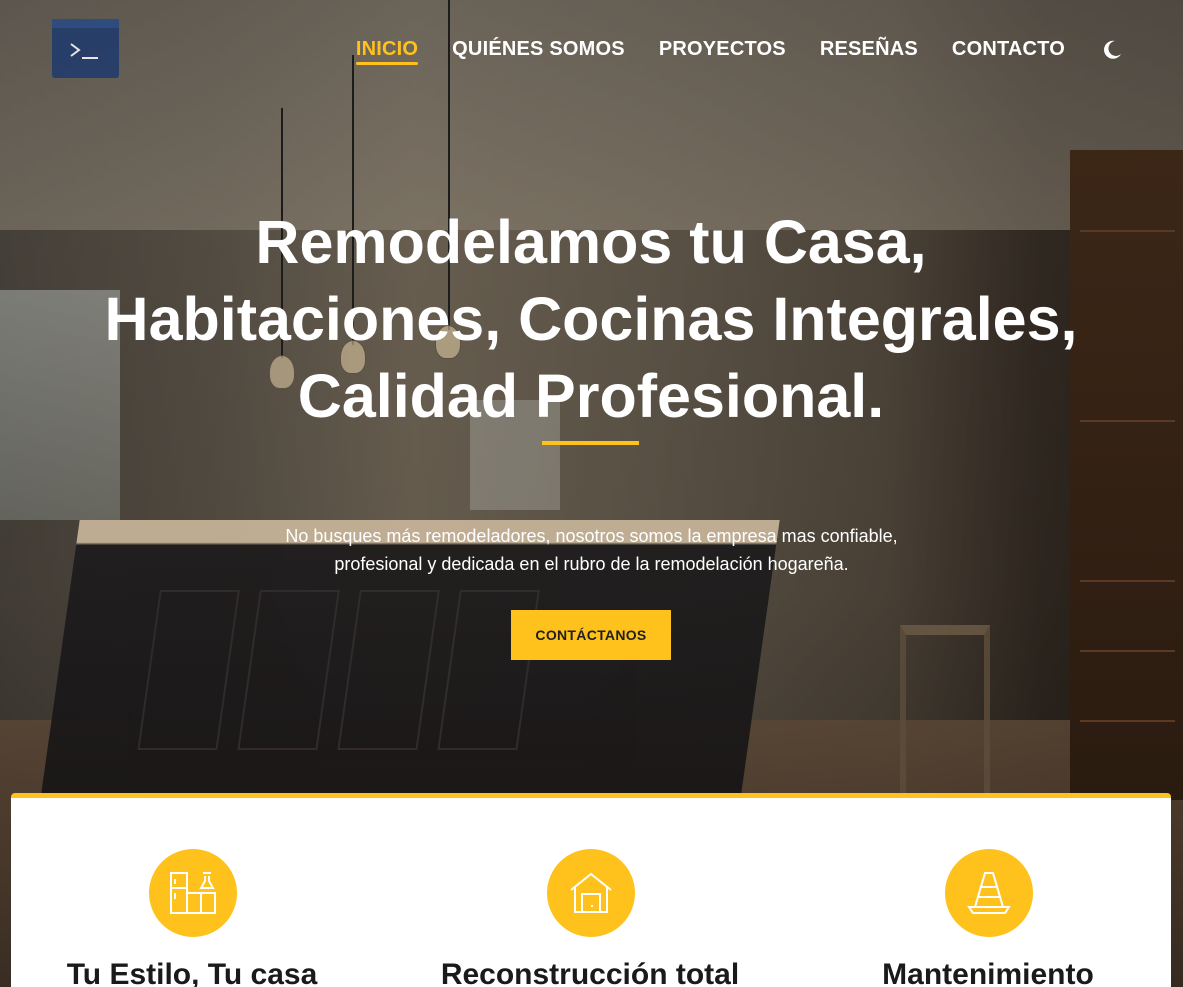  Describe the element at coordinates (988, 972) in the screenshot. I see `service-title: Mantenimiento` at that location.